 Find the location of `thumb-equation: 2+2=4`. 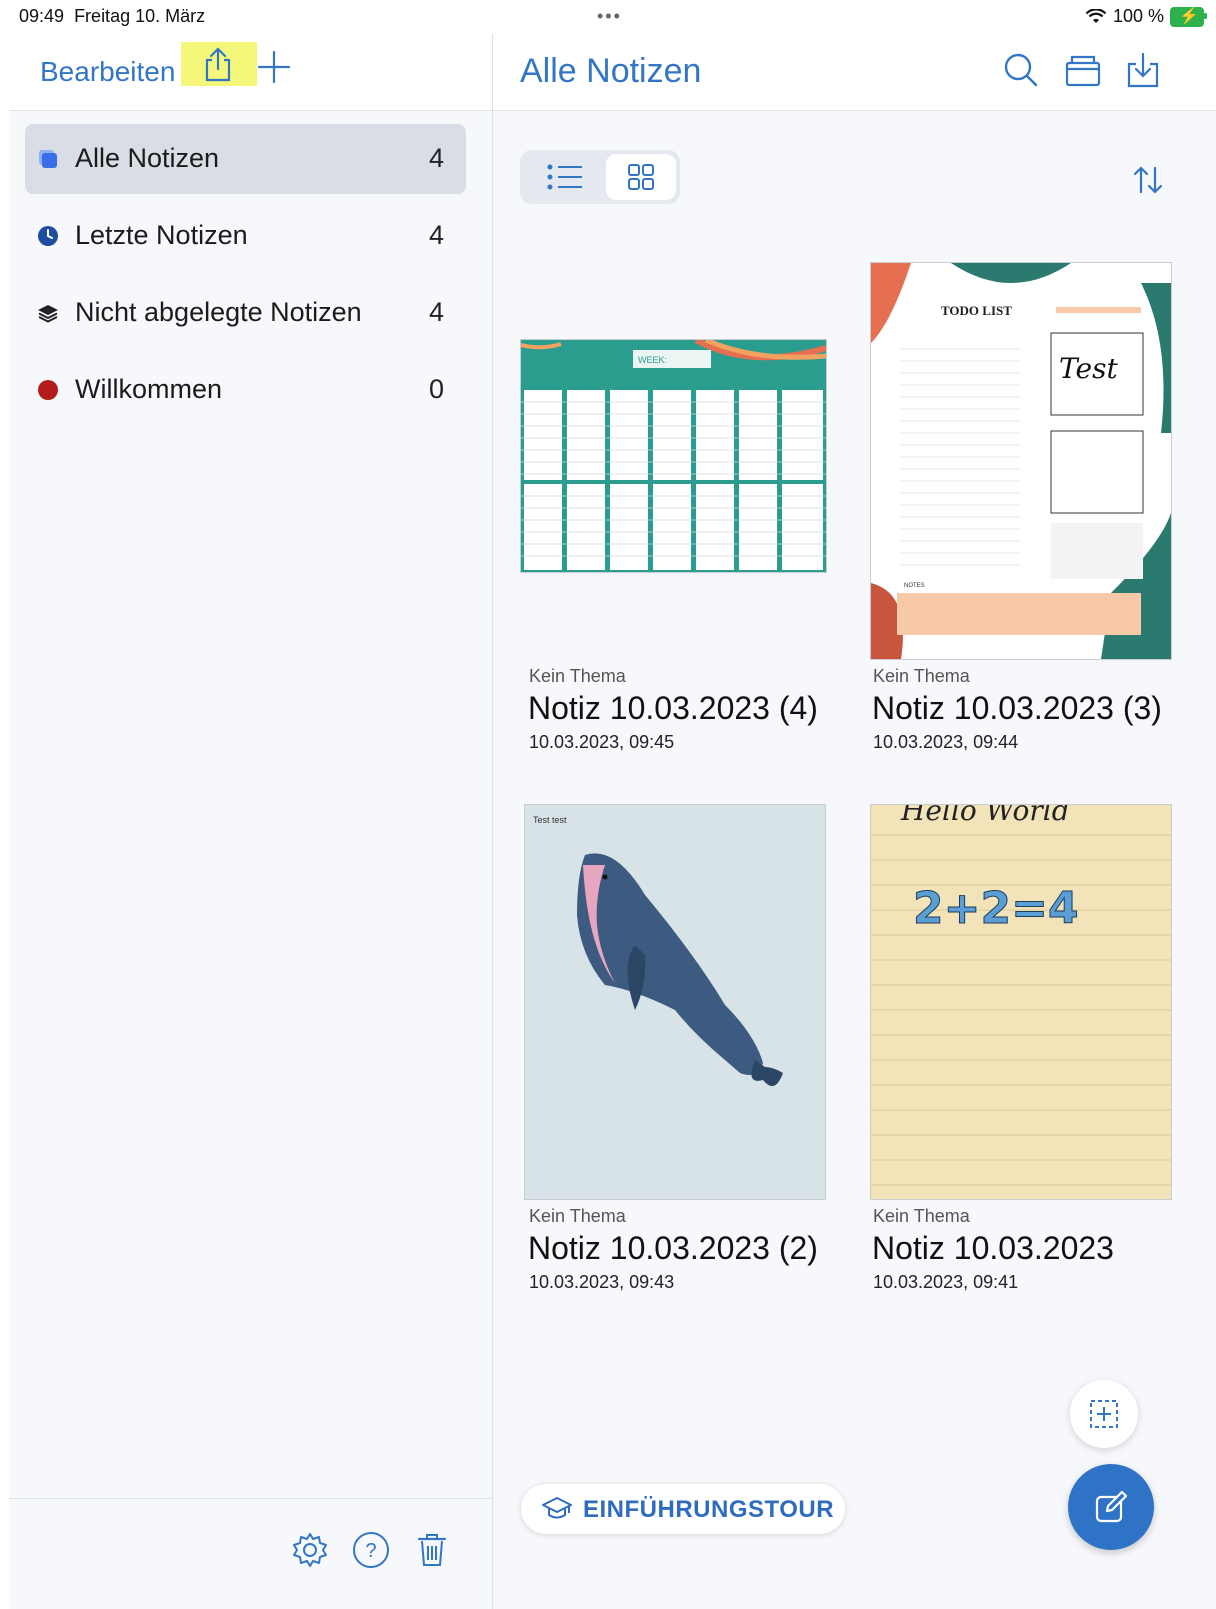

thumb-equation: 2+2=4 is located at coordinates (996, 908).